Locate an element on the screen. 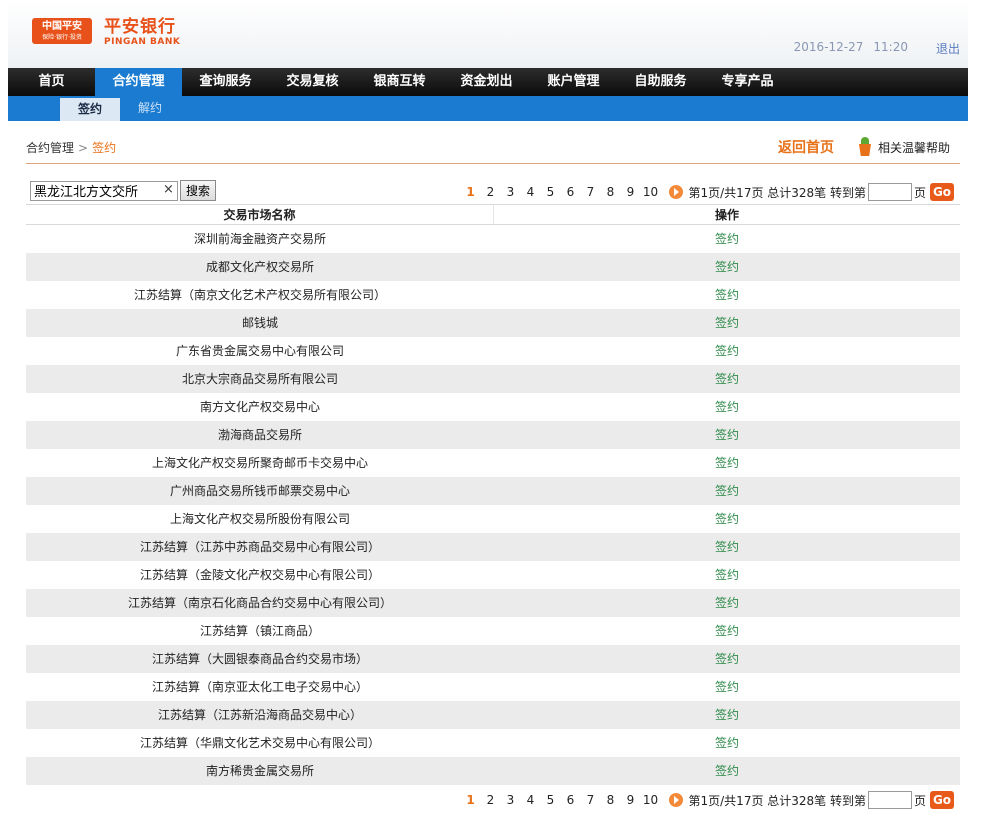 This screenshot has width=984, height=826. nav-item-0: 首页 is located at coordinates (51, 82).